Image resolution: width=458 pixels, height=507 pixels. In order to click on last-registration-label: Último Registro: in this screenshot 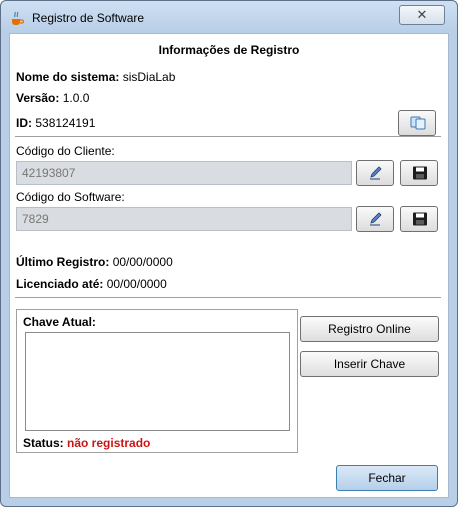, I will do `click(63, 262)`.